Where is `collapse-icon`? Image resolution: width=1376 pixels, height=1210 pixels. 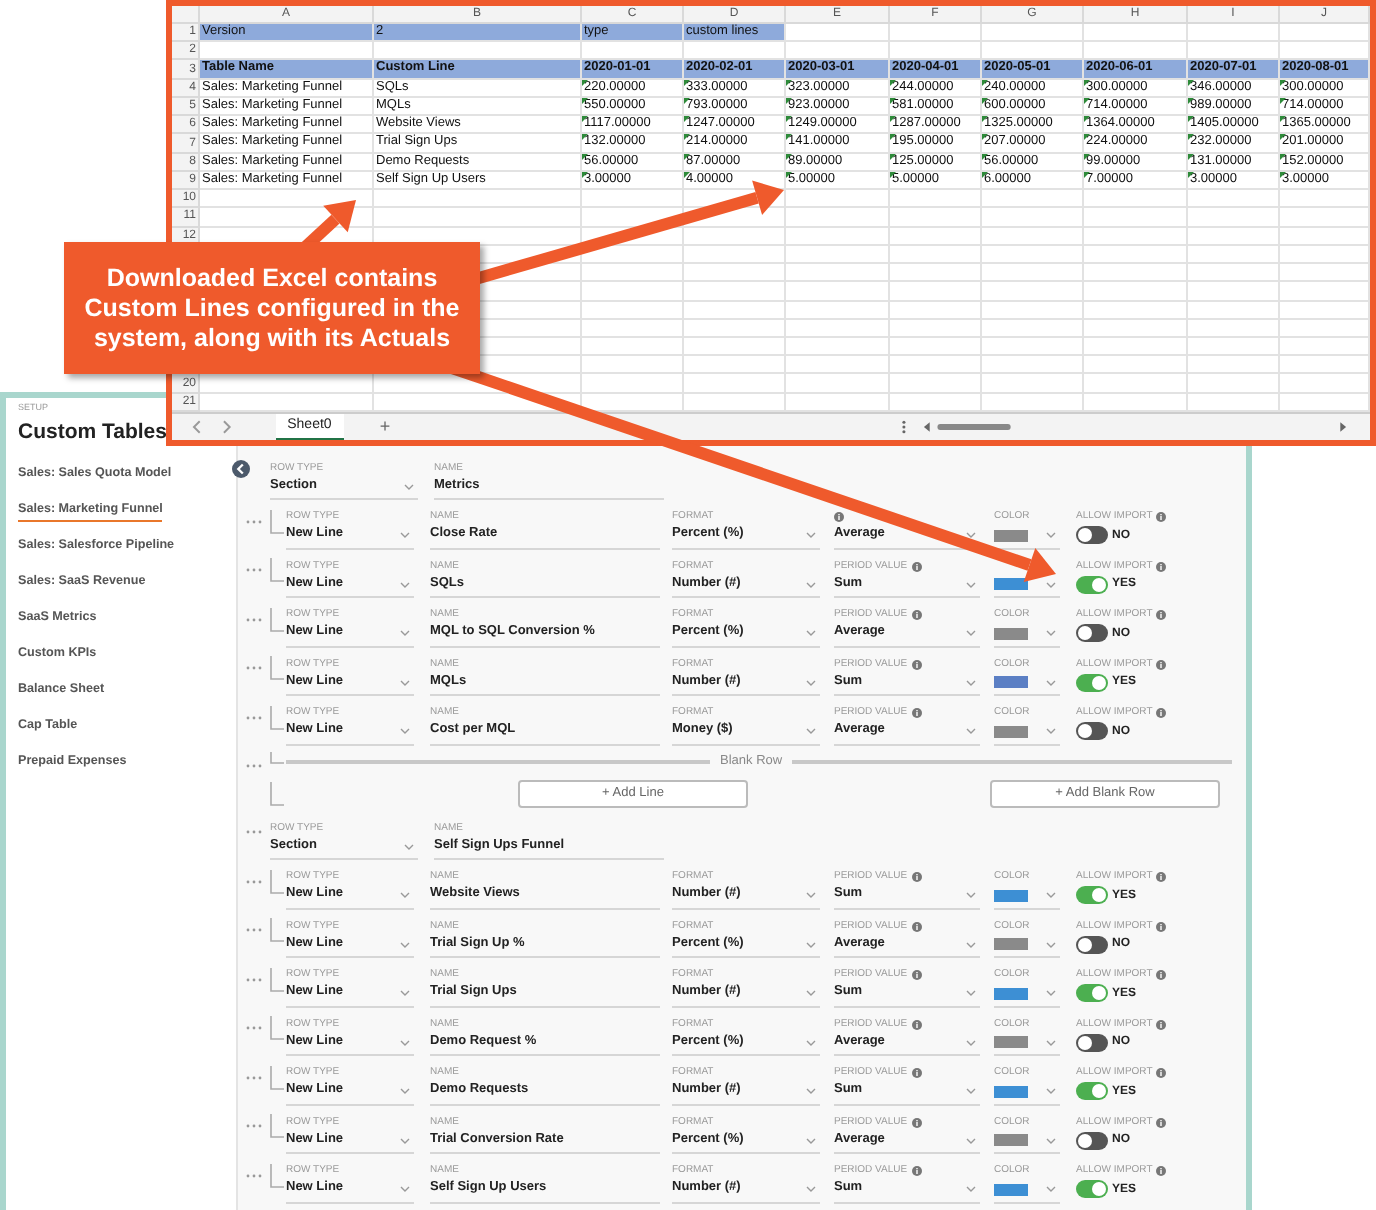
collapse-icon is located at coordinates (241, 469).